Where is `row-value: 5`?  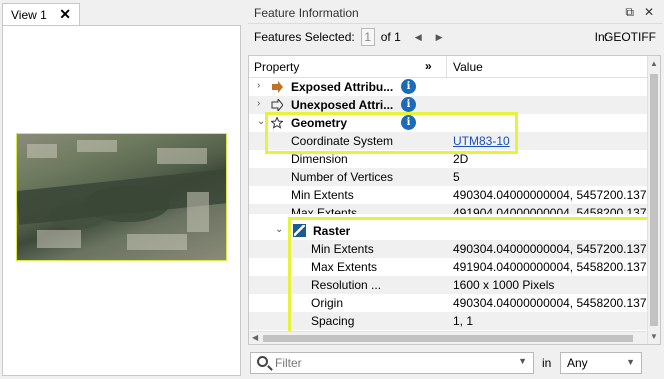
row-value: 5 is located at coordinates (456, 177).